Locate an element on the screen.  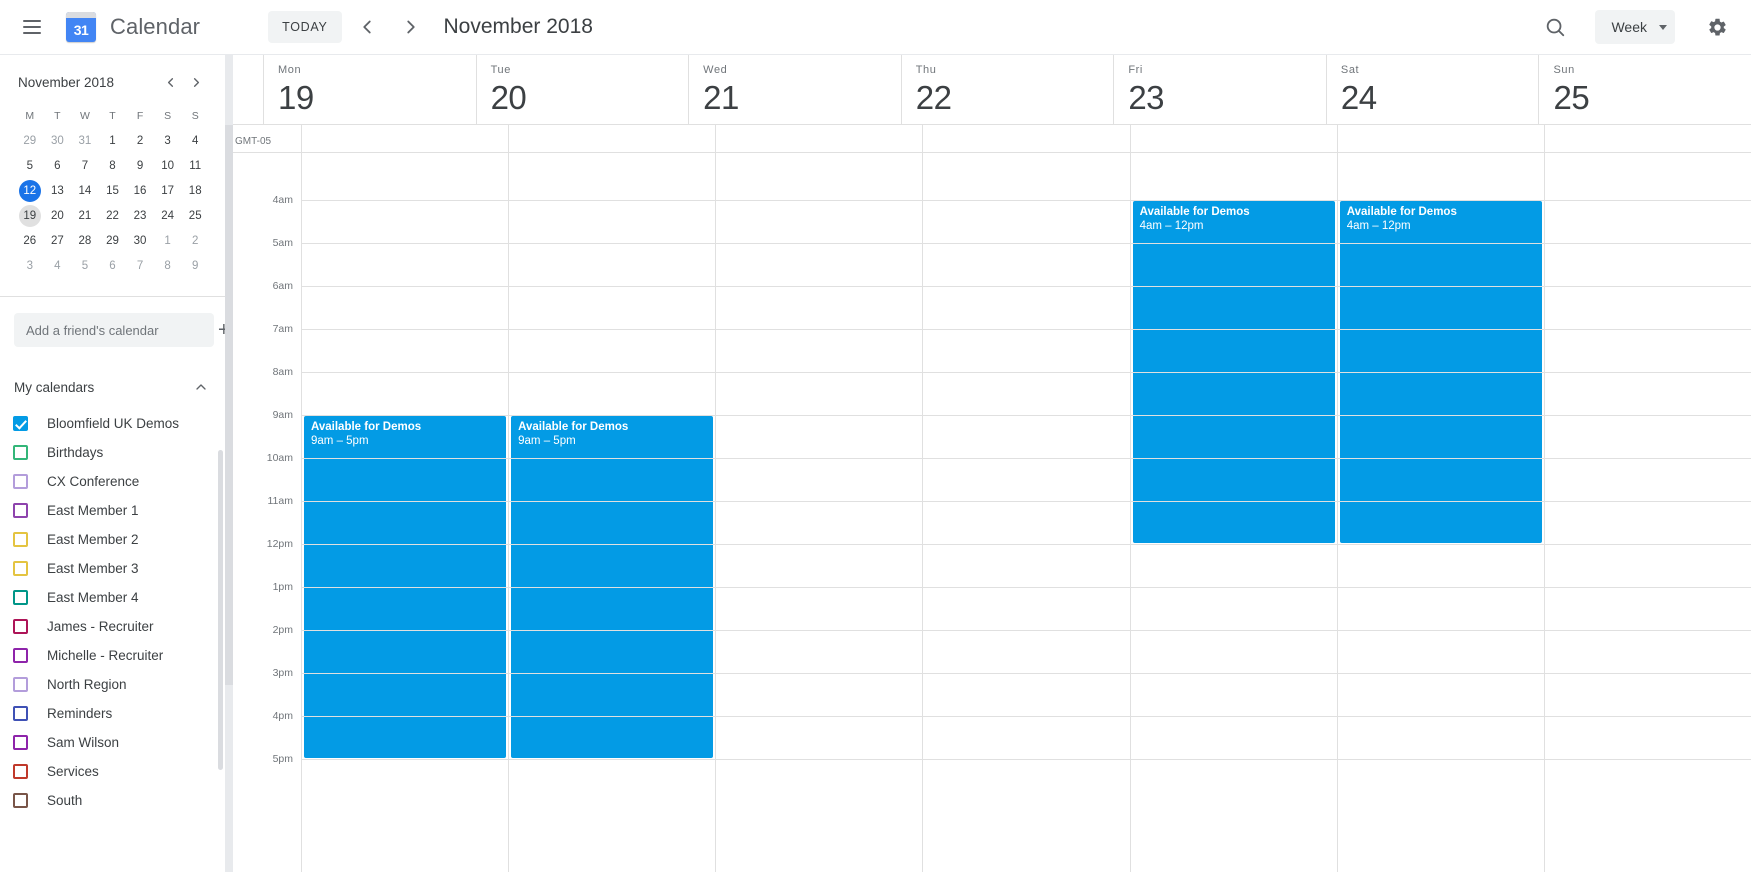
my-calendars-header: My calendars is located at coordinates (112, 387).